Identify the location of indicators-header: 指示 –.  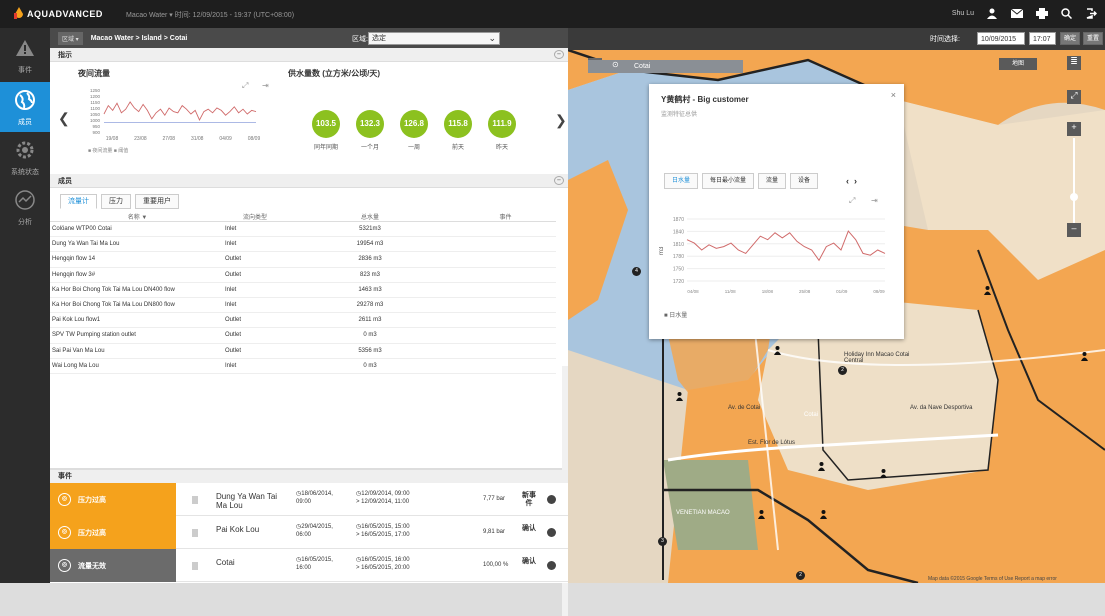
(309, 55).